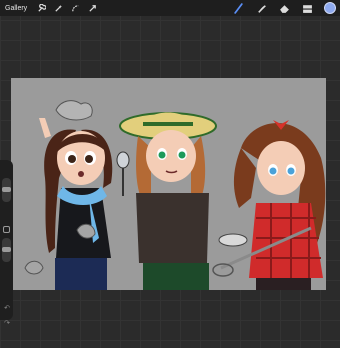 This screenshot has height=348, width=340. I want to click on brush-size-slider, so click(6, 190).